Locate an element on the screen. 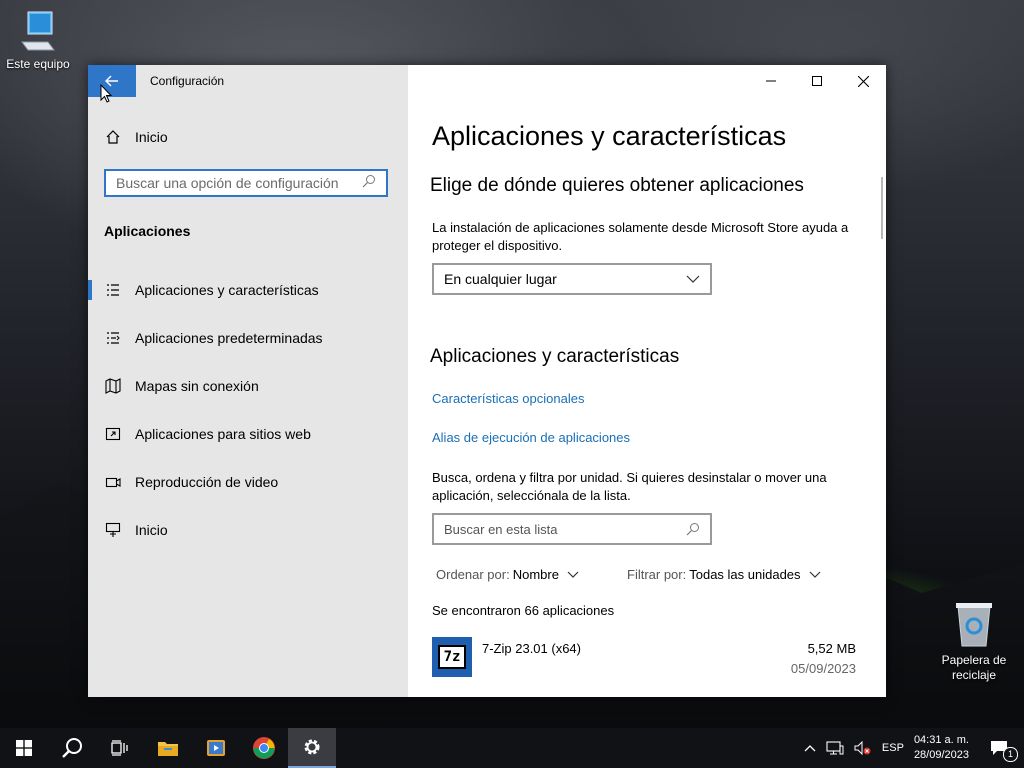  app-install-date: 05/09/2023 is located at coordinates (823, 668).